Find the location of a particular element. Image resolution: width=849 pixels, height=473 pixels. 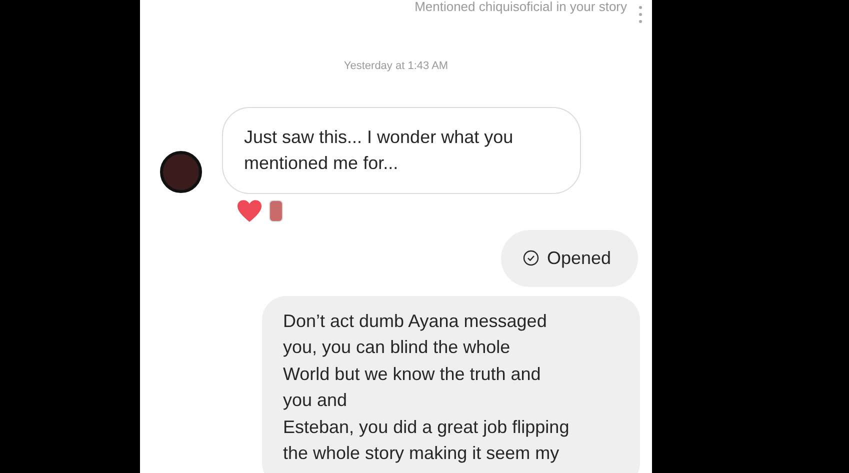

check-circle-icon is located at coordinates (531, 258).